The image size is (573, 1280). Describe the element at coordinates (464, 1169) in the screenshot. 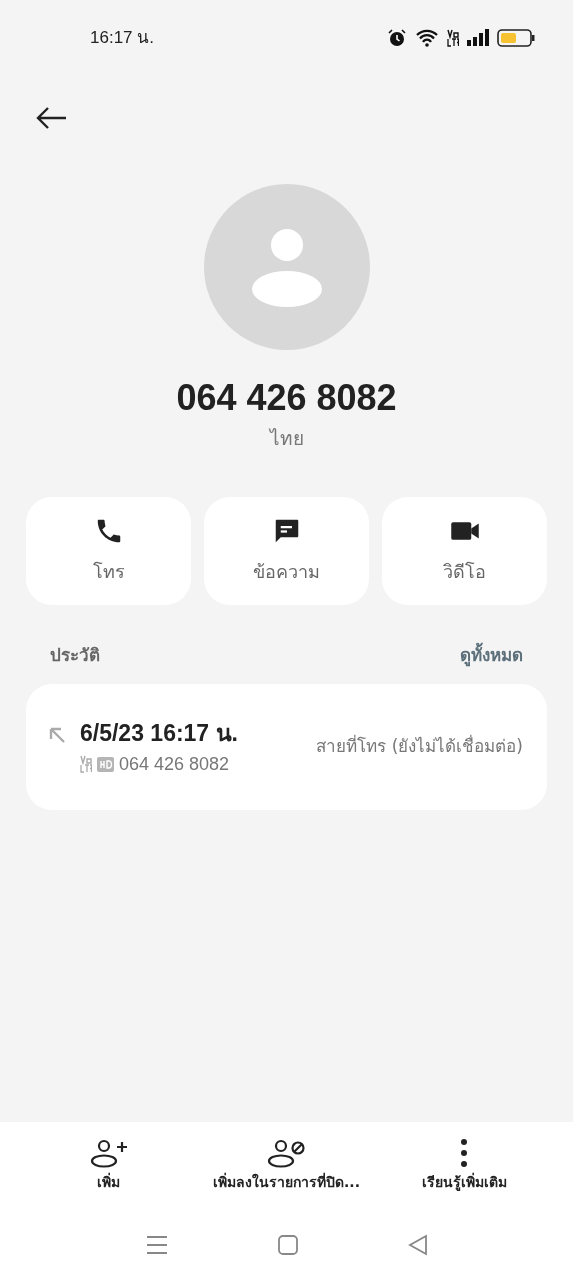

I see `toolbar-button: เรียนรู้เพิ่มเติม` at that location.